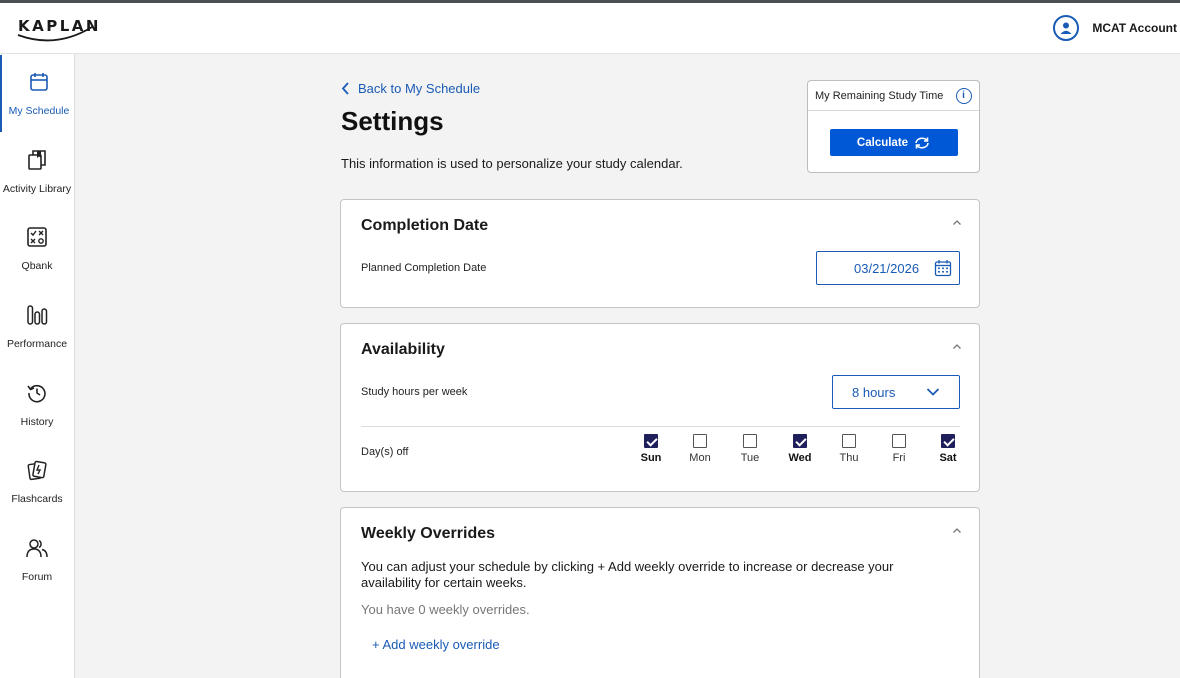 This screenshot has height=678, width=1180. I want to click on remaining-study-time-panel: My Remaining Study Time Calculate, so click(893, 126).